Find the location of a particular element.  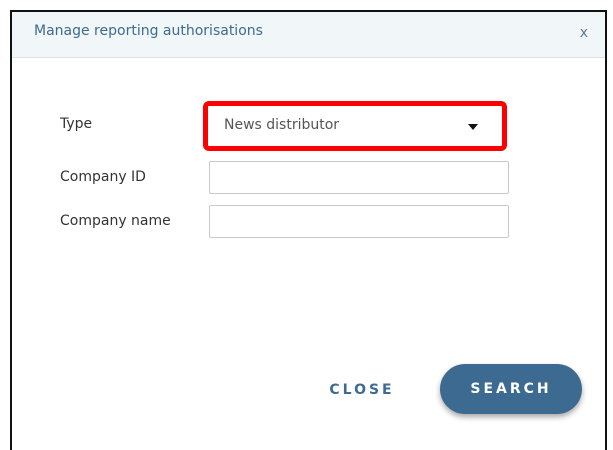

company-name-label: Company name is located at coordinates (115, 221).